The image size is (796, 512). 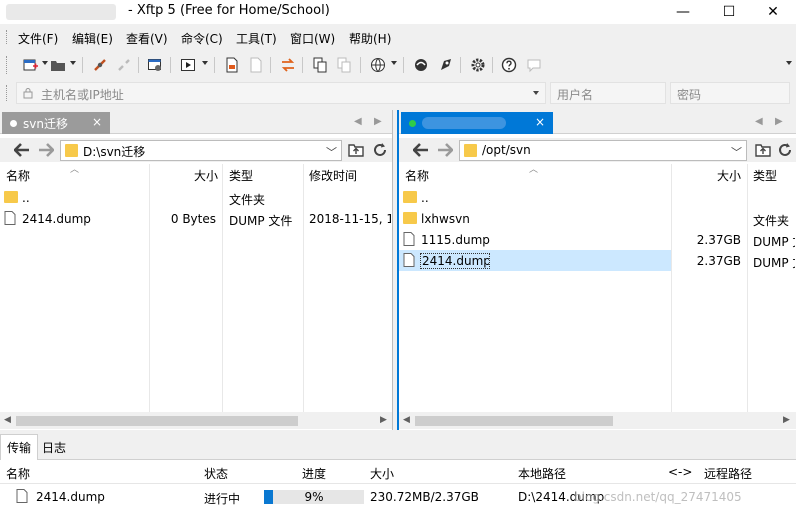 What do you see at coordinates (56, 123) in the screenshot?
I see `tab-local-session: svn迁移 ×` at bounding box center [56, 123].